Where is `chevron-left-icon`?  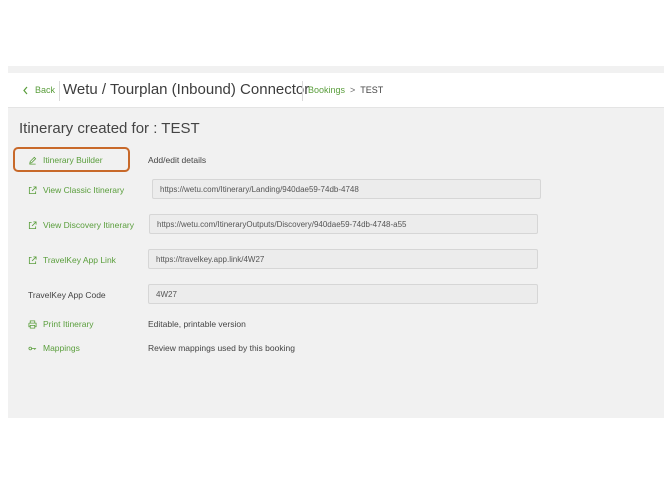
chevron-left-icon is located at coordinates (25, 90).